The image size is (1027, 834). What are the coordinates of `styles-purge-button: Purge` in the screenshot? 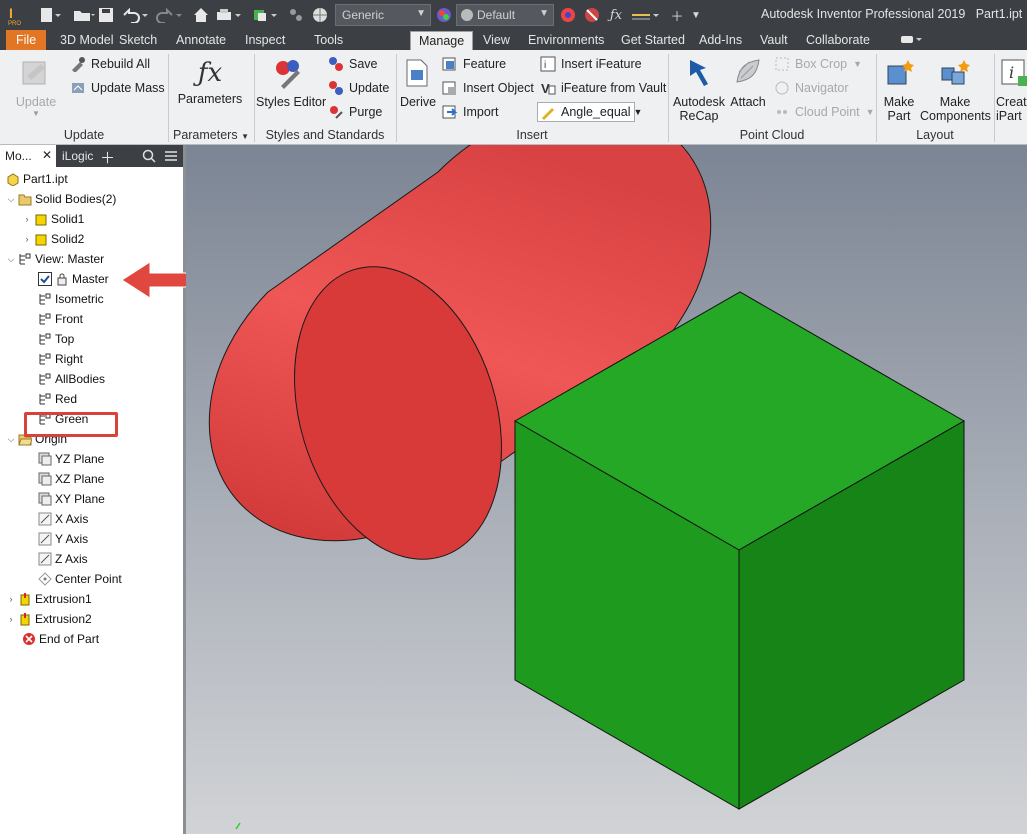 It's located at (355, 112).